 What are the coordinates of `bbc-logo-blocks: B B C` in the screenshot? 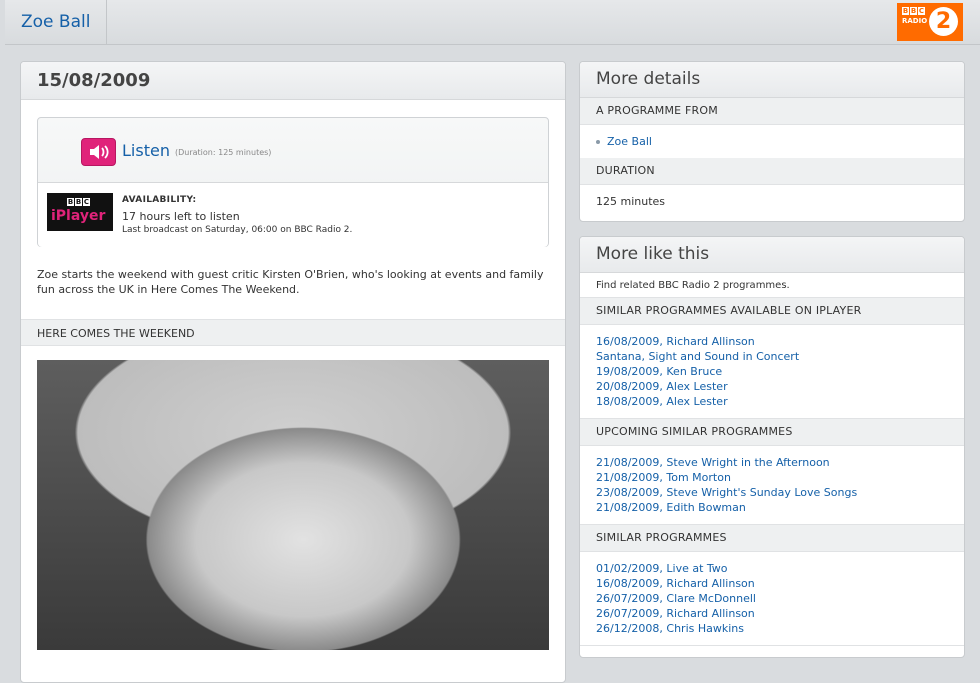 It's located at (913, 11).